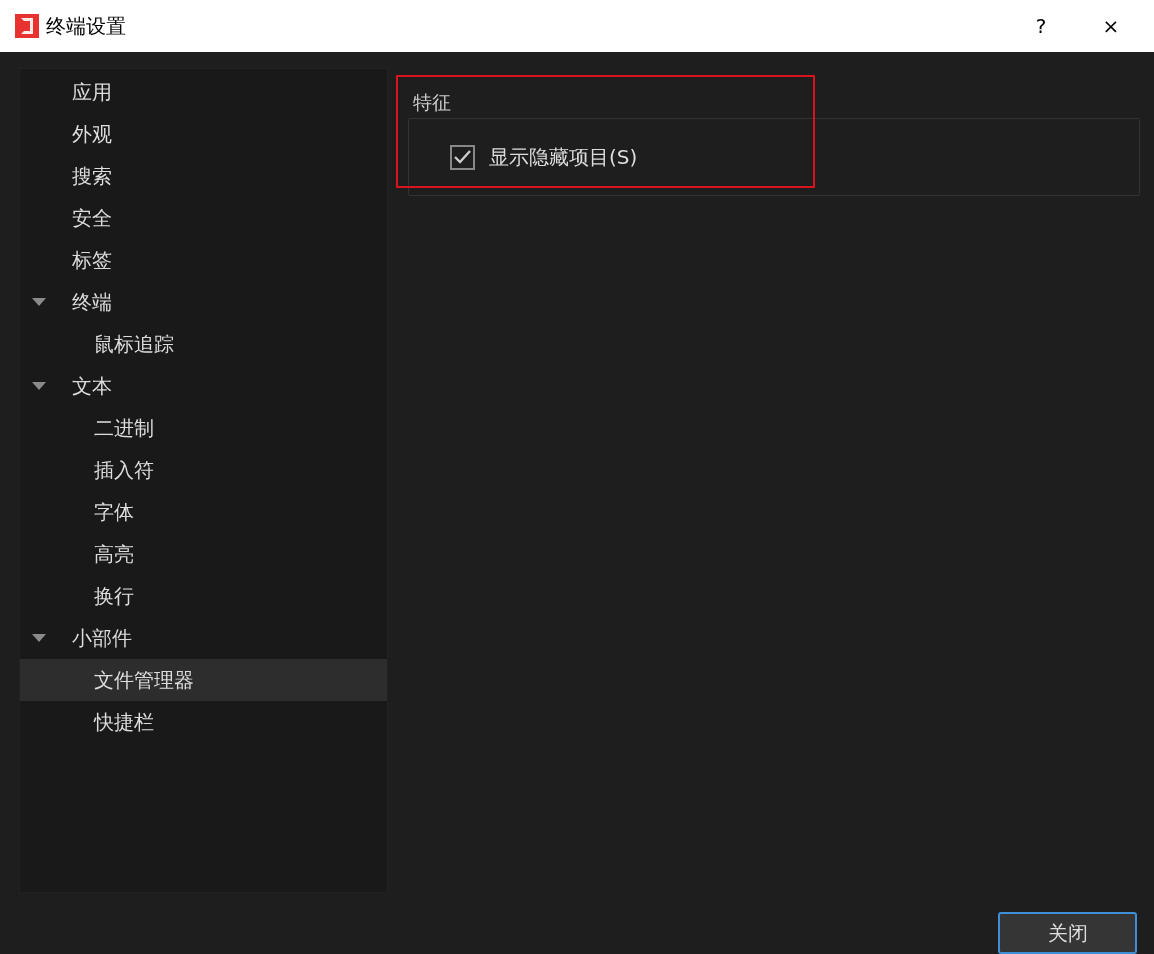 This screenshot has width=1154, height=954. What do you see at coordinates (203, 638) in the screenshot?
I see `tree-item: 小部件` at bounding box center [203, 638].